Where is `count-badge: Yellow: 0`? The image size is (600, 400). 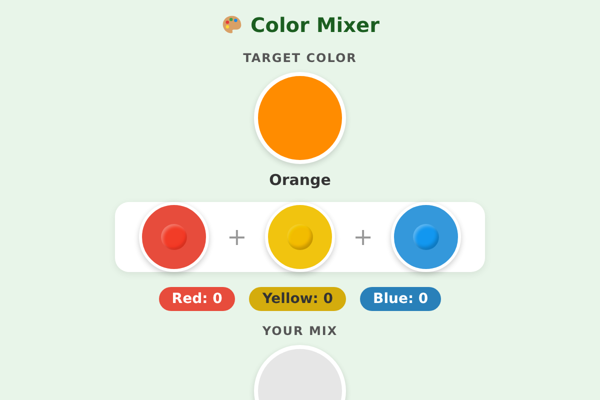 count-badge: Yellow: 0 is located at coordinates (297, 299).